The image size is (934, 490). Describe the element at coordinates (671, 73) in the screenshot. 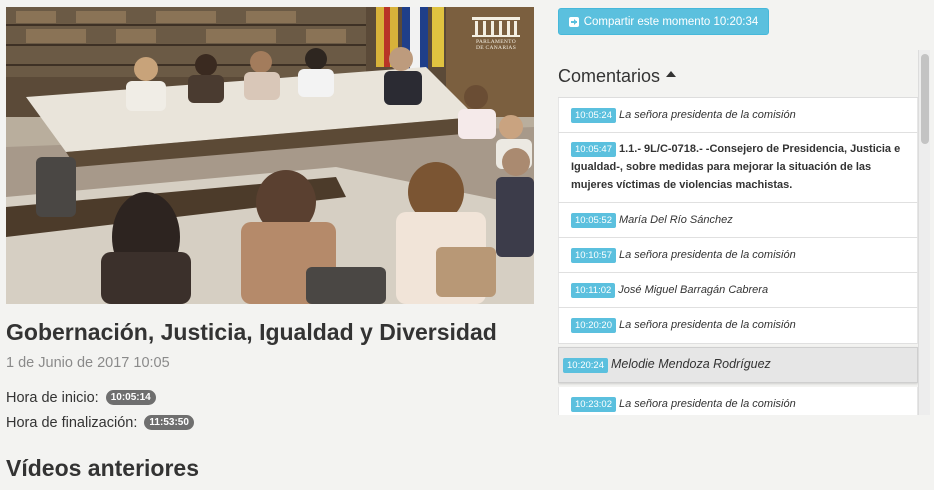

I see `caret-up-icon` at that location.